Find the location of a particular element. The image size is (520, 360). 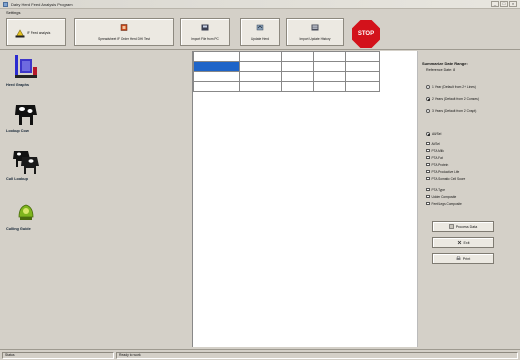

field-option-label: Al/Sel is located at coordinates (435, 143).